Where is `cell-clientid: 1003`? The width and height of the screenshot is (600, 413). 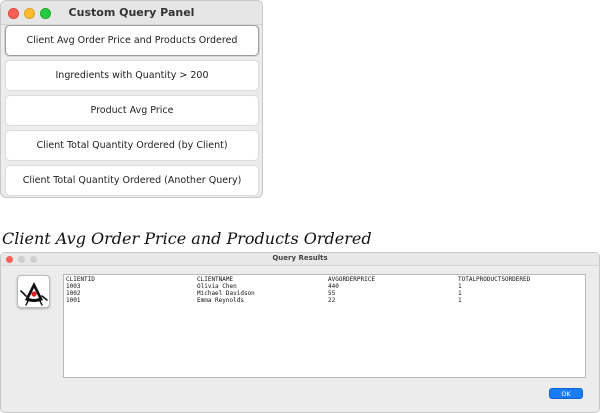 cell-clientid: 1003 is located at coordinates (73, 286).